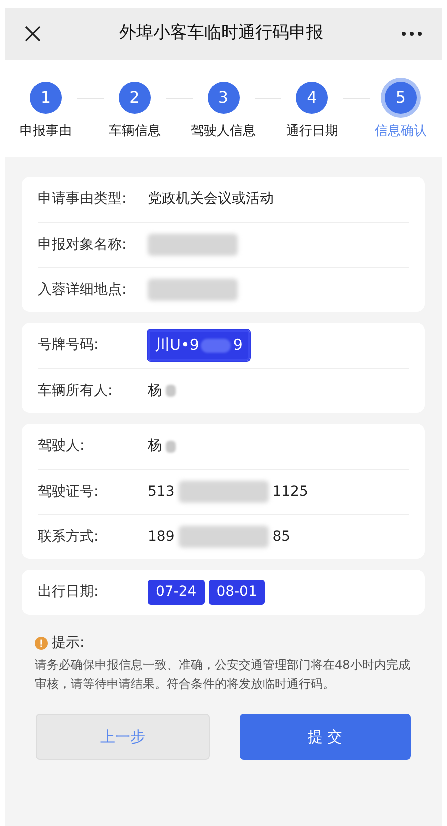  What do you see at coordinates (161, 537) in the screenshot?
I see `field-value: 189` at bounding box center [161, 537].